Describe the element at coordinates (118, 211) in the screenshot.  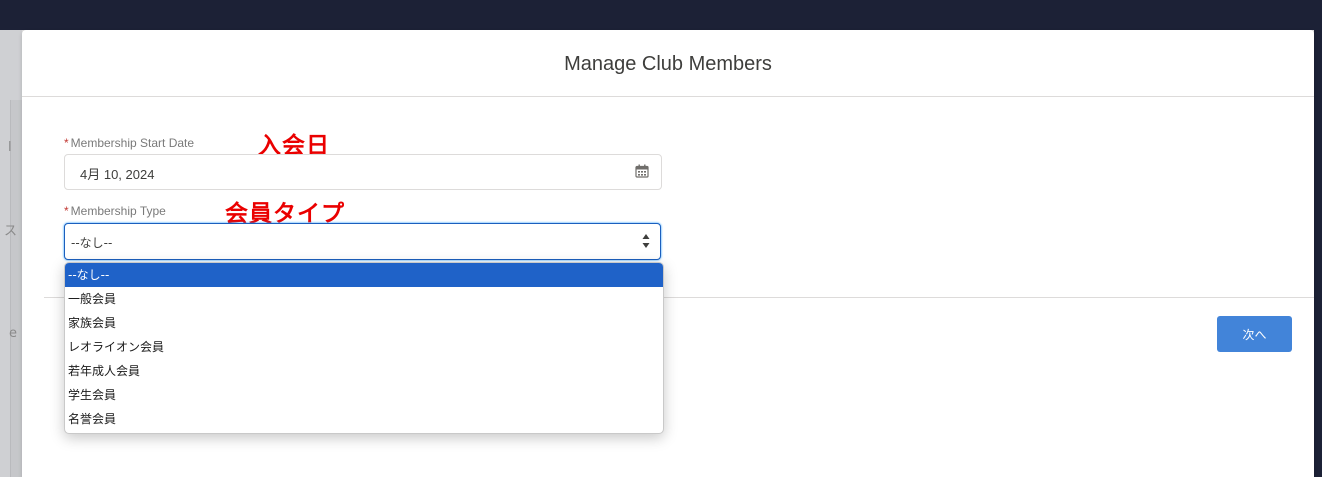
I see `membership-type-label-text: Membership Type` at that location.